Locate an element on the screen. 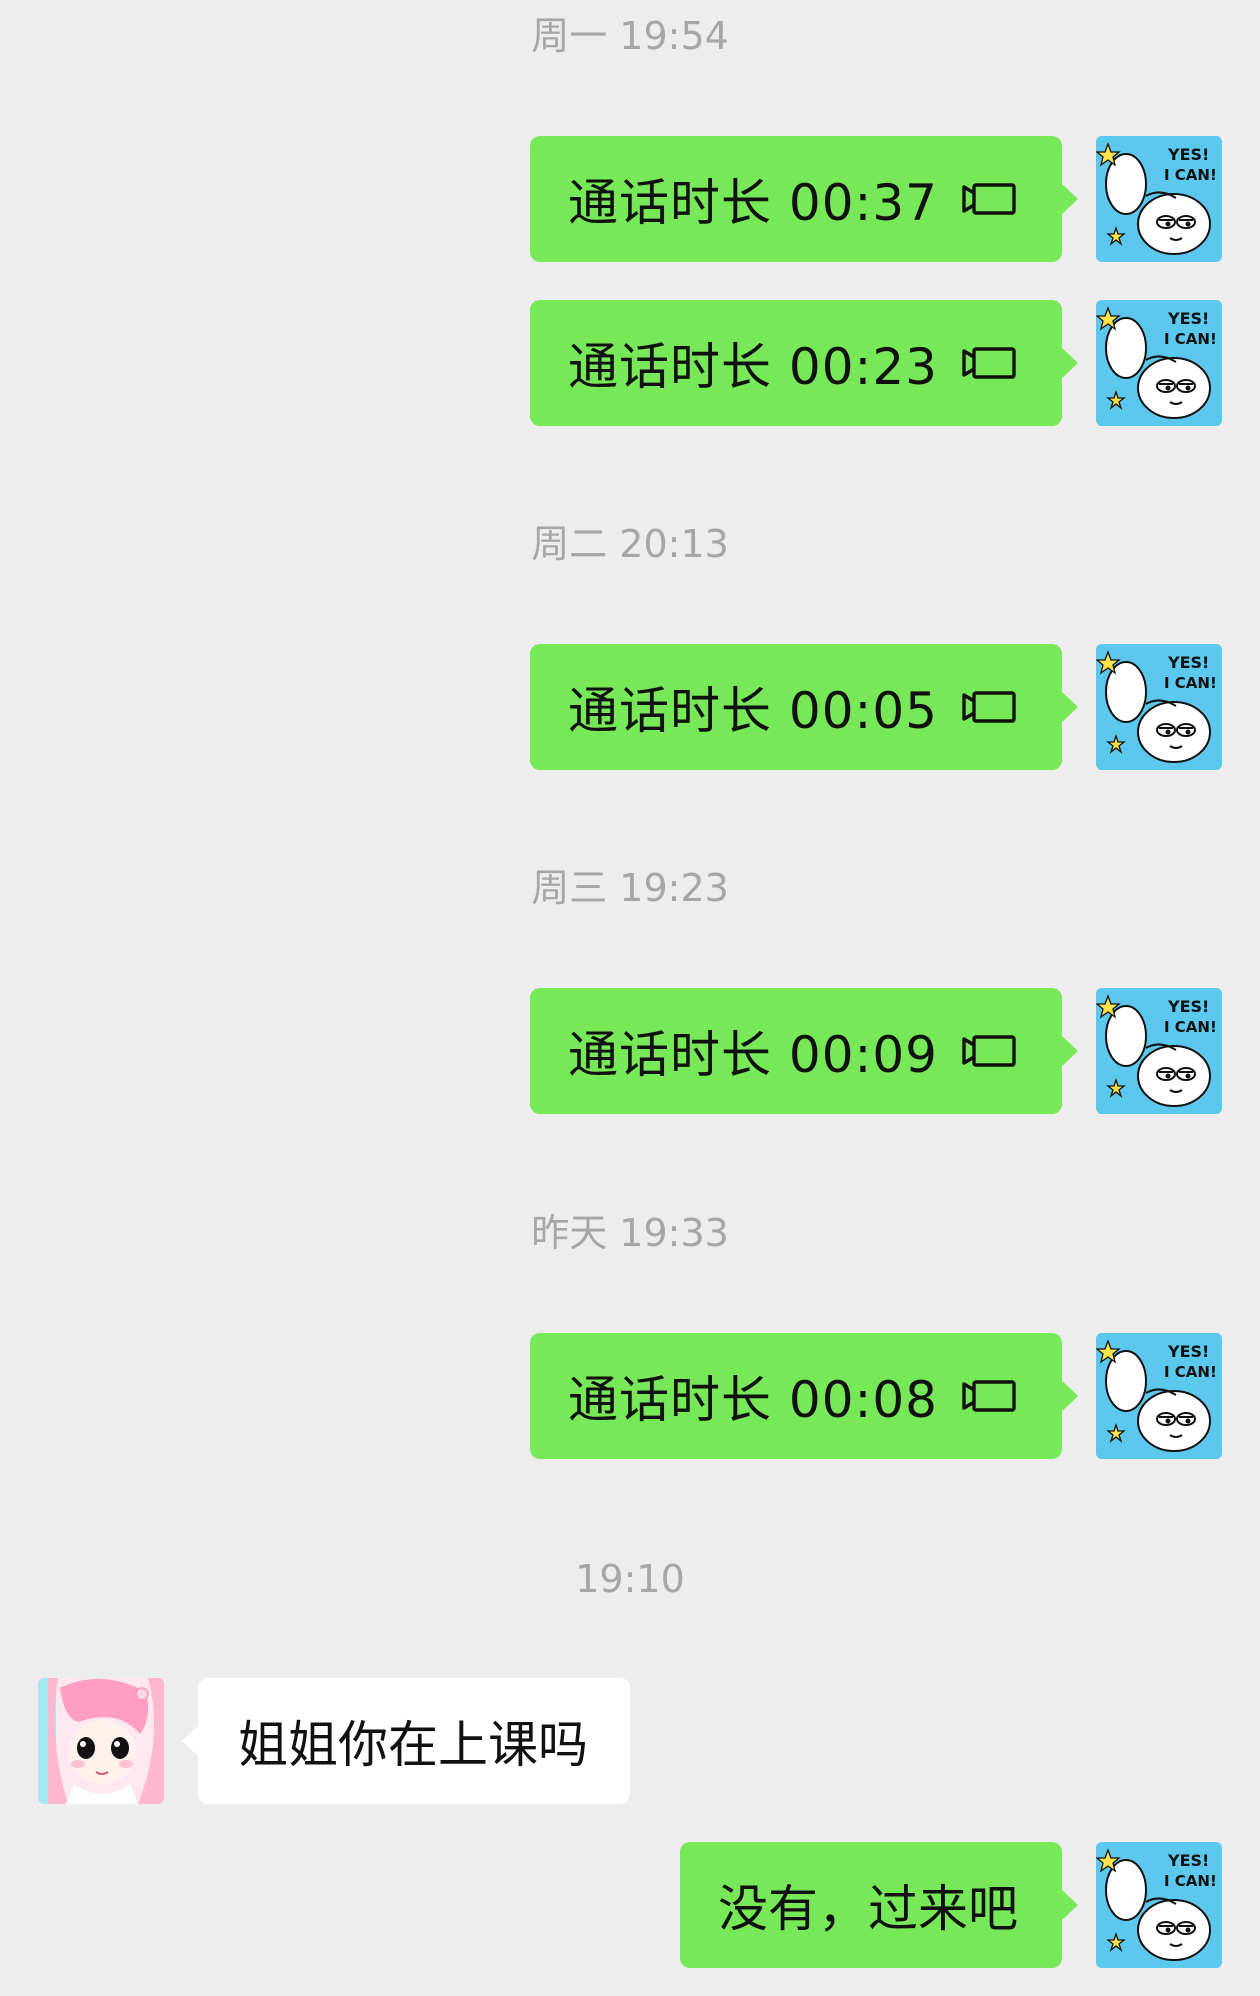  call-duration-text: 通话时长 00:09 is located at coordinates (753, 1055).